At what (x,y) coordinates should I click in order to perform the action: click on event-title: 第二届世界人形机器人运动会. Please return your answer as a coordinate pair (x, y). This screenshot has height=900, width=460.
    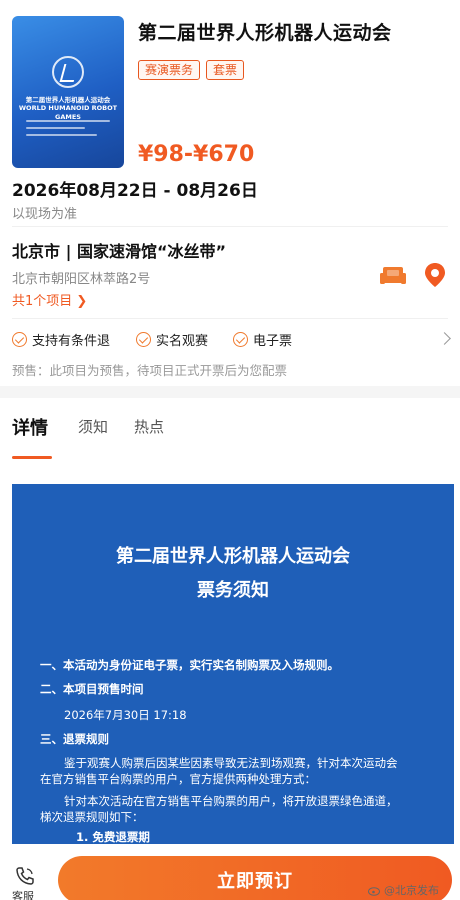
    Looking at the image, I should click on (265, 33).